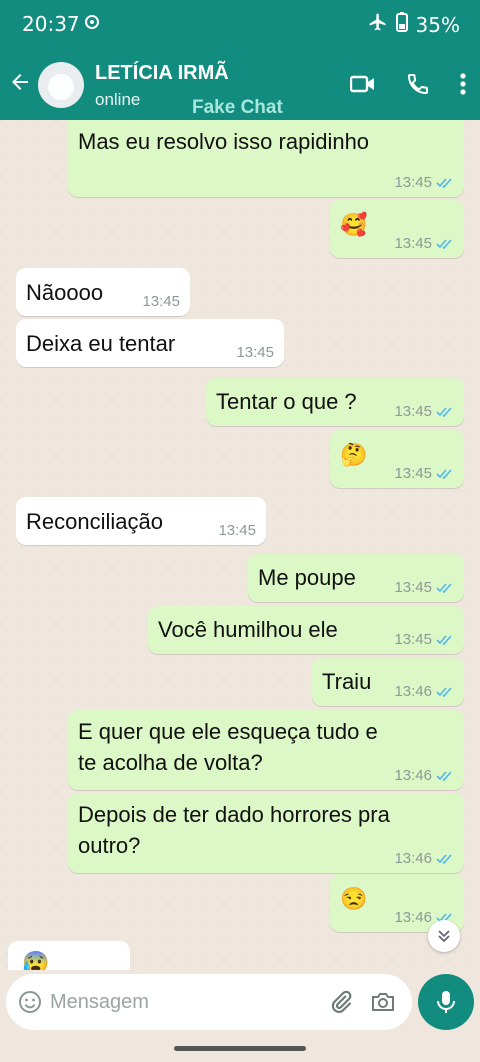 The height and width of the screenshot is (1062, 480). Describe the element at coordinates (103, 292) in the screenshot. I see `message-bubble: Nãoooo 13:45` at that location.